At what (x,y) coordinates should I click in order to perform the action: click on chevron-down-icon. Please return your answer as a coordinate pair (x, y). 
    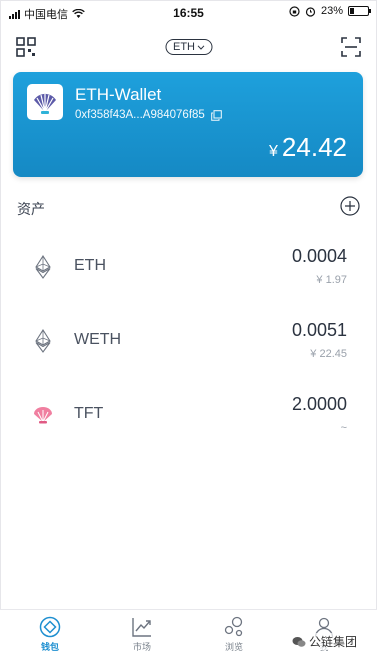
    Looking at the image, I should click on (200, 47).